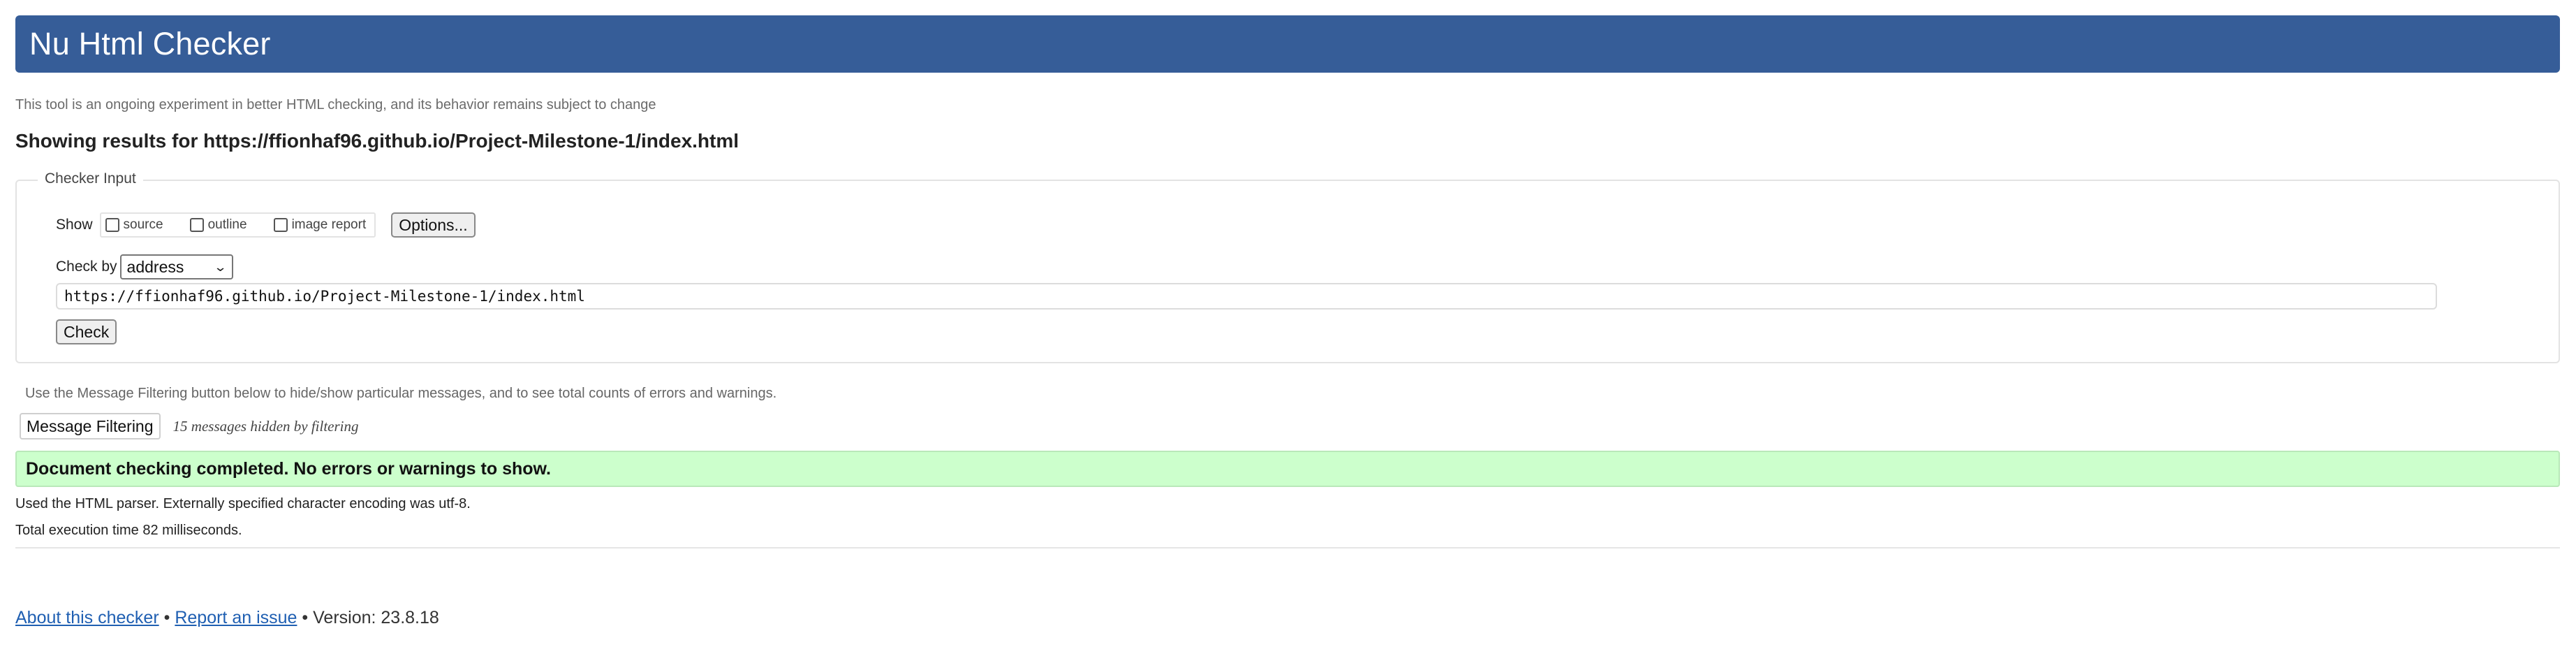  What do you see at coordinates (280, 225) in the screenshot?
I see `image-report-checkbox` at bounding box center [280, 225].